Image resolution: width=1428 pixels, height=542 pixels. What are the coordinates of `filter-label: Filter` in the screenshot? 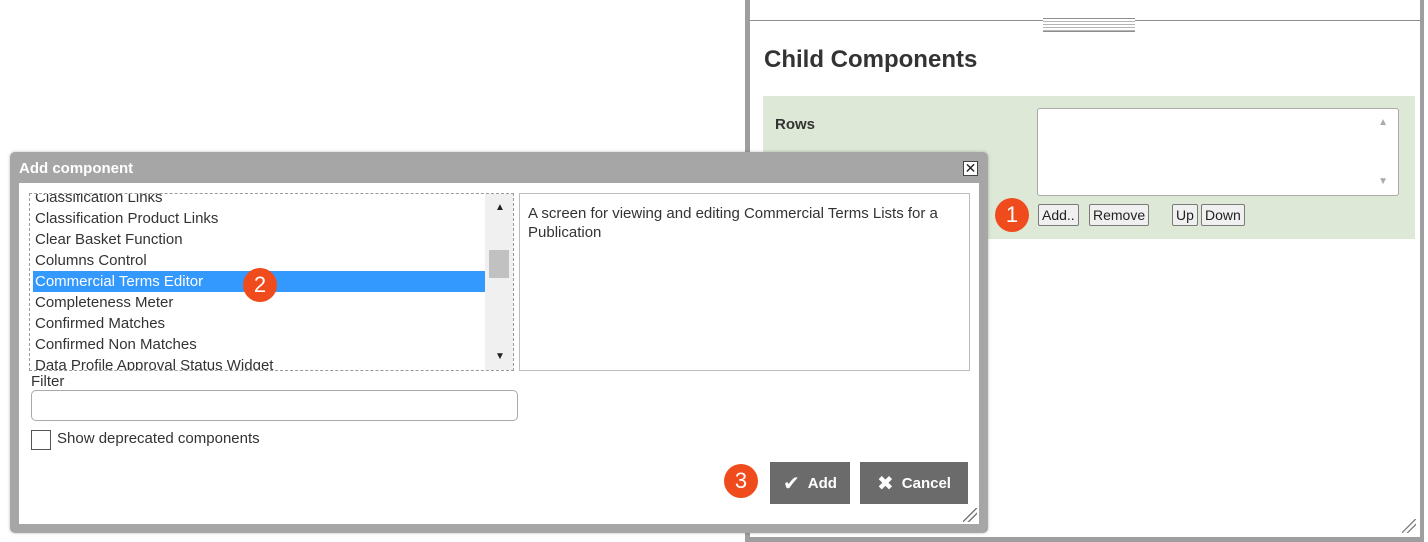 It's located at (48, 381).